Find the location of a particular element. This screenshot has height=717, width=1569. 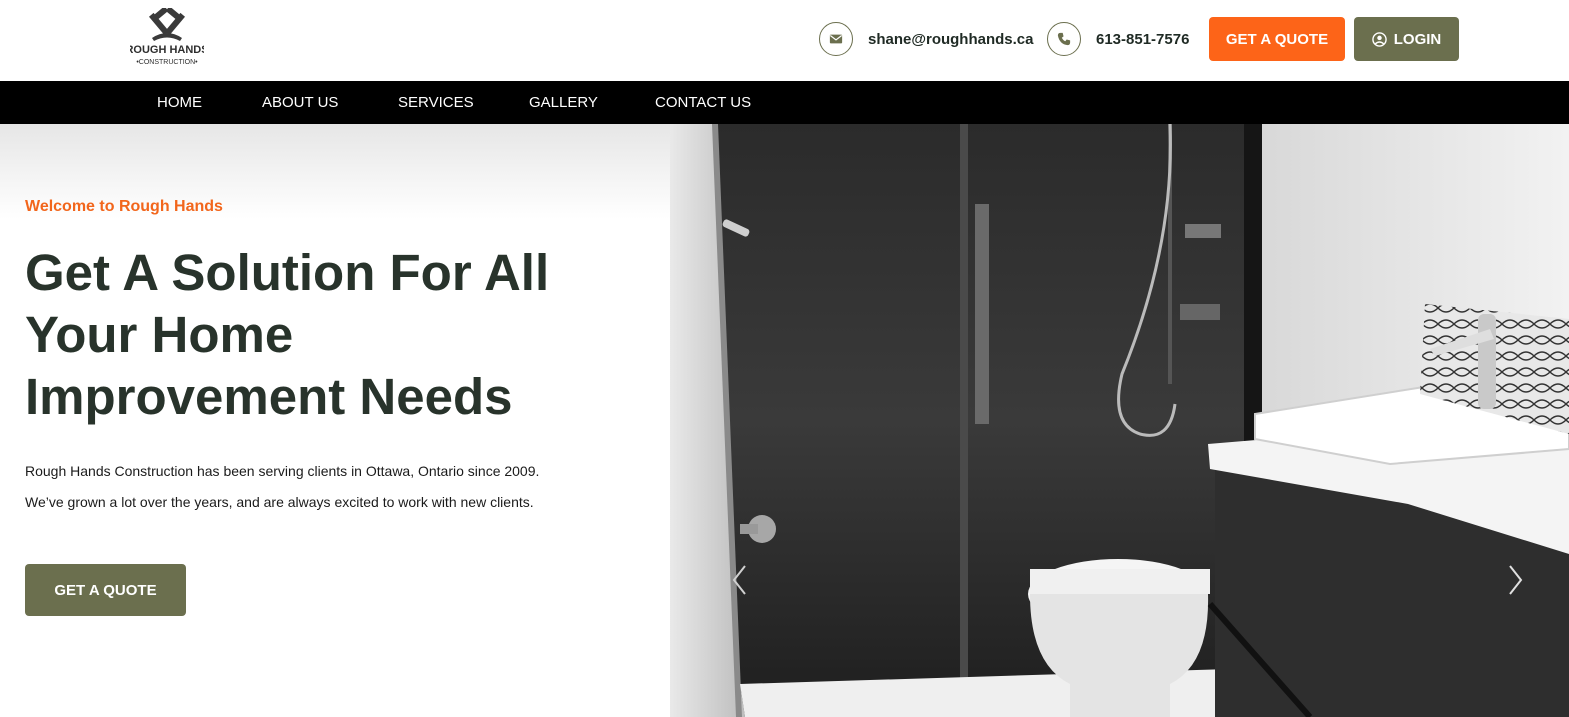

logo-mark: ROUGH HANDS •CONSTRUCTION• is located at coordinates (167, 37).